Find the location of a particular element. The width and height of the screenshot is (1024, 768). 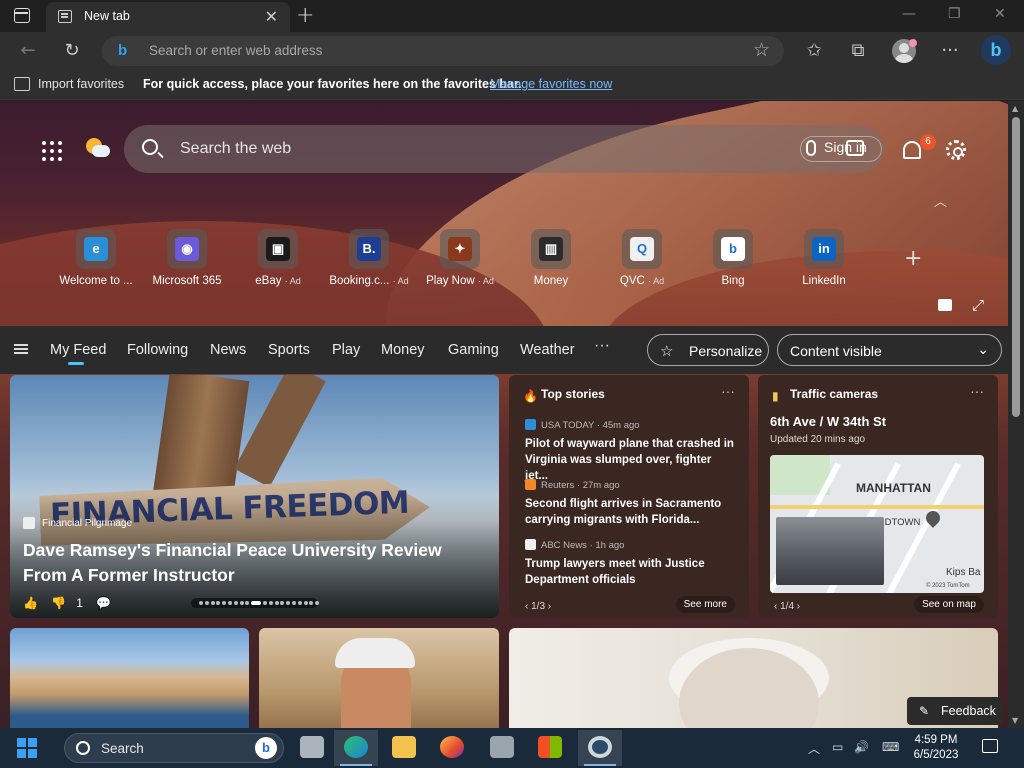

tab-new-tab: New tab ✕ is located at coordinates (168, 17).